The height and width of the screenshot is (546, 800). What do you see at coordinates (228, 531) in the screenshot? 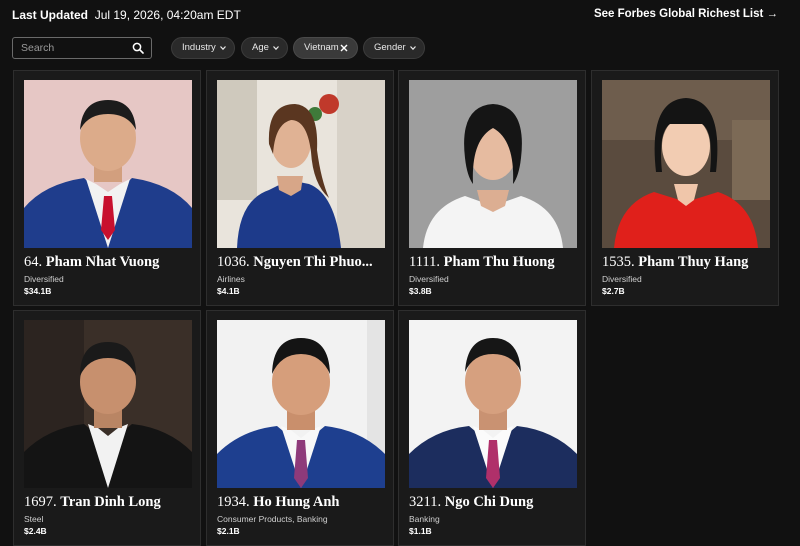
I see `net-worth: $2.1B` at bounding box center [228, 531].